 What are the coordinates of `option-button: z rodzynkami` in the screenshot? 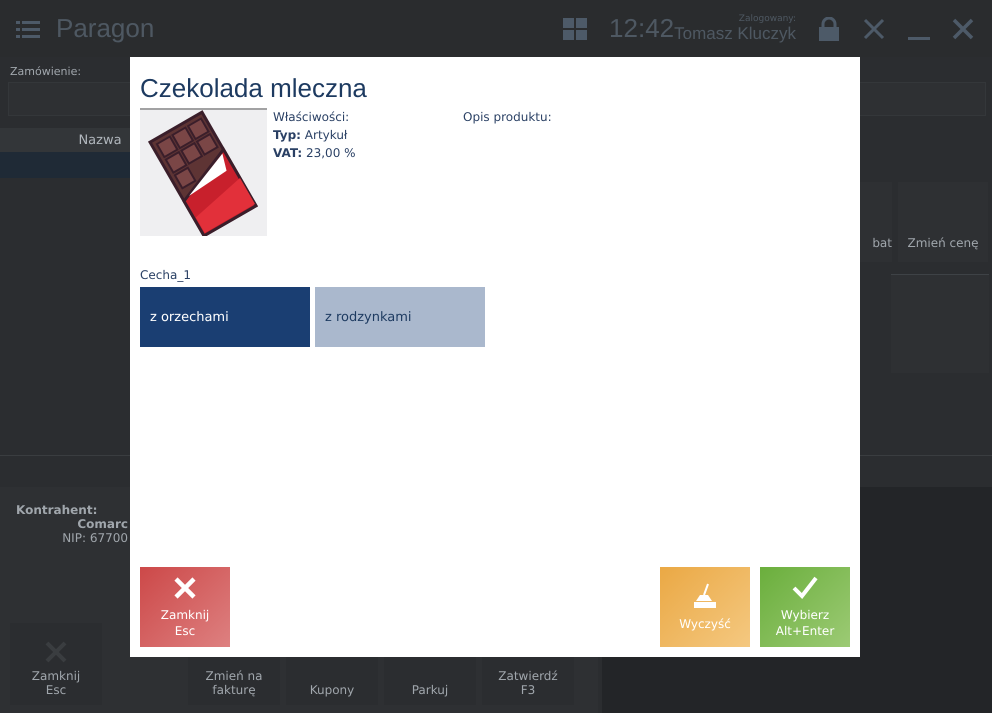 It's located at (400, 317).